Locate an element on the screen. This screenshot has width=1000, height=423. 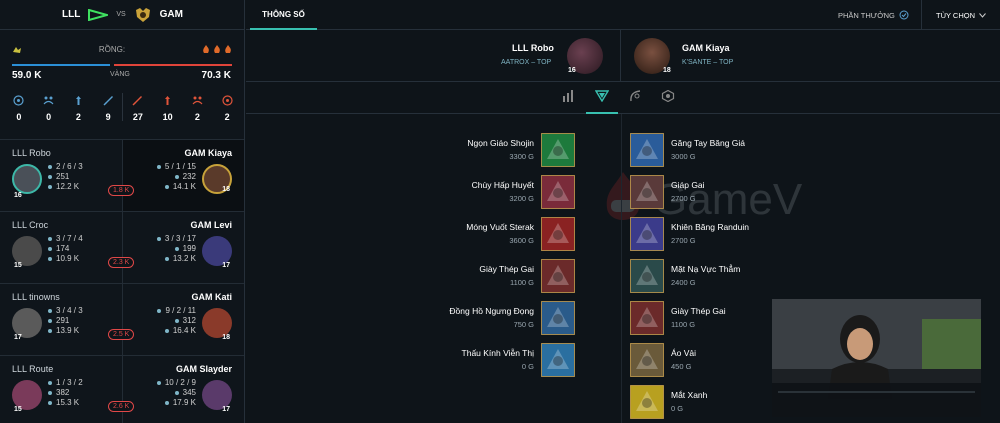
item-name: Đồng Hồ Ngưng Đọng is located at coordinates (491, 311).